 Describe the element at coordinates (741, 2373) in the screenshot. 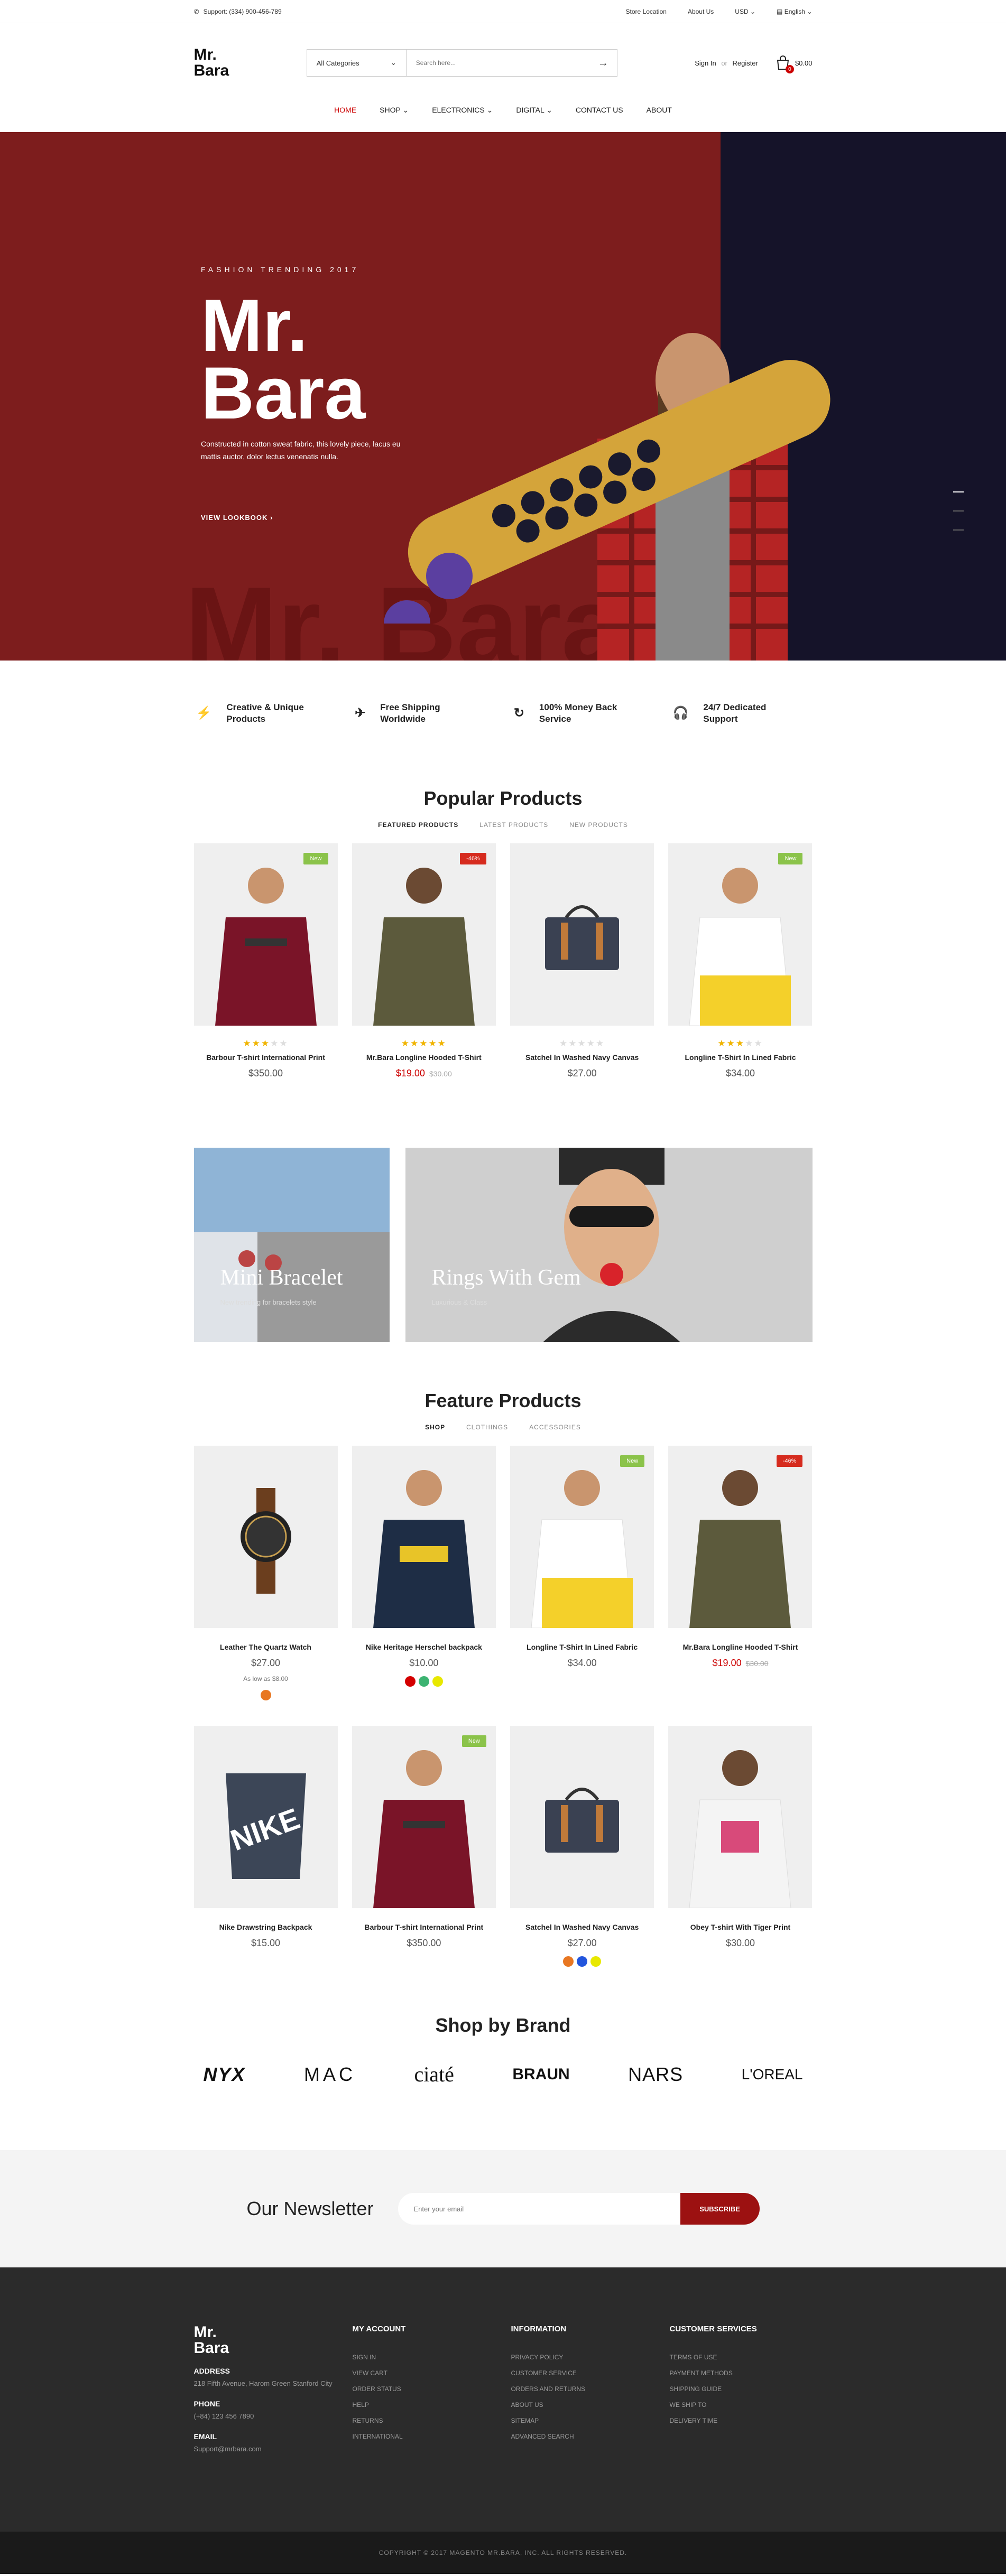

I see `footer-link: PAYMENT METHODS` at that location.